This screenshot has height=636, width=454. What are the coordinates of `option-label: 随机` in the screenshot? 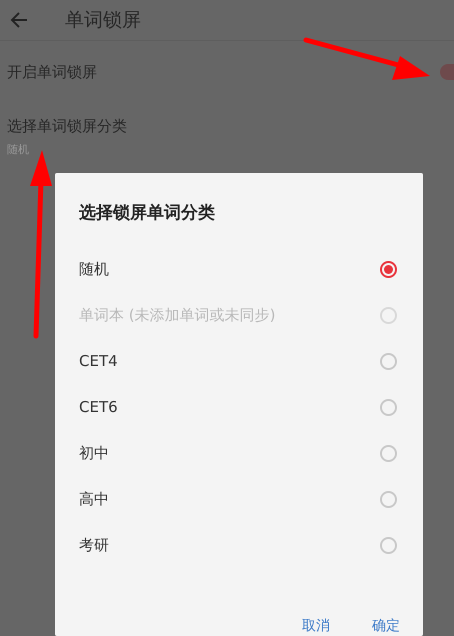 It's located at (94, 269).